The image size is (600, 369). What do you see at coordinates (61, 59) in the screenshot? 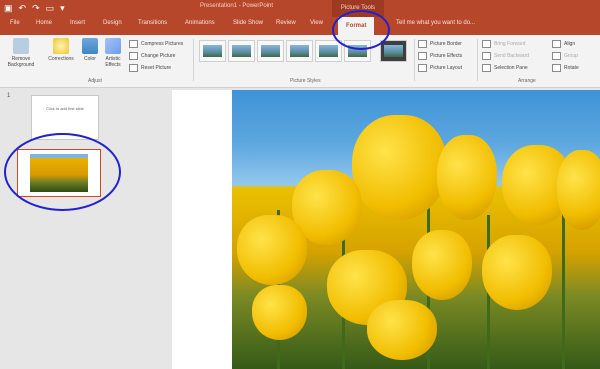
I see `corrections-label: Corrections` at bounding box center [61, 59].